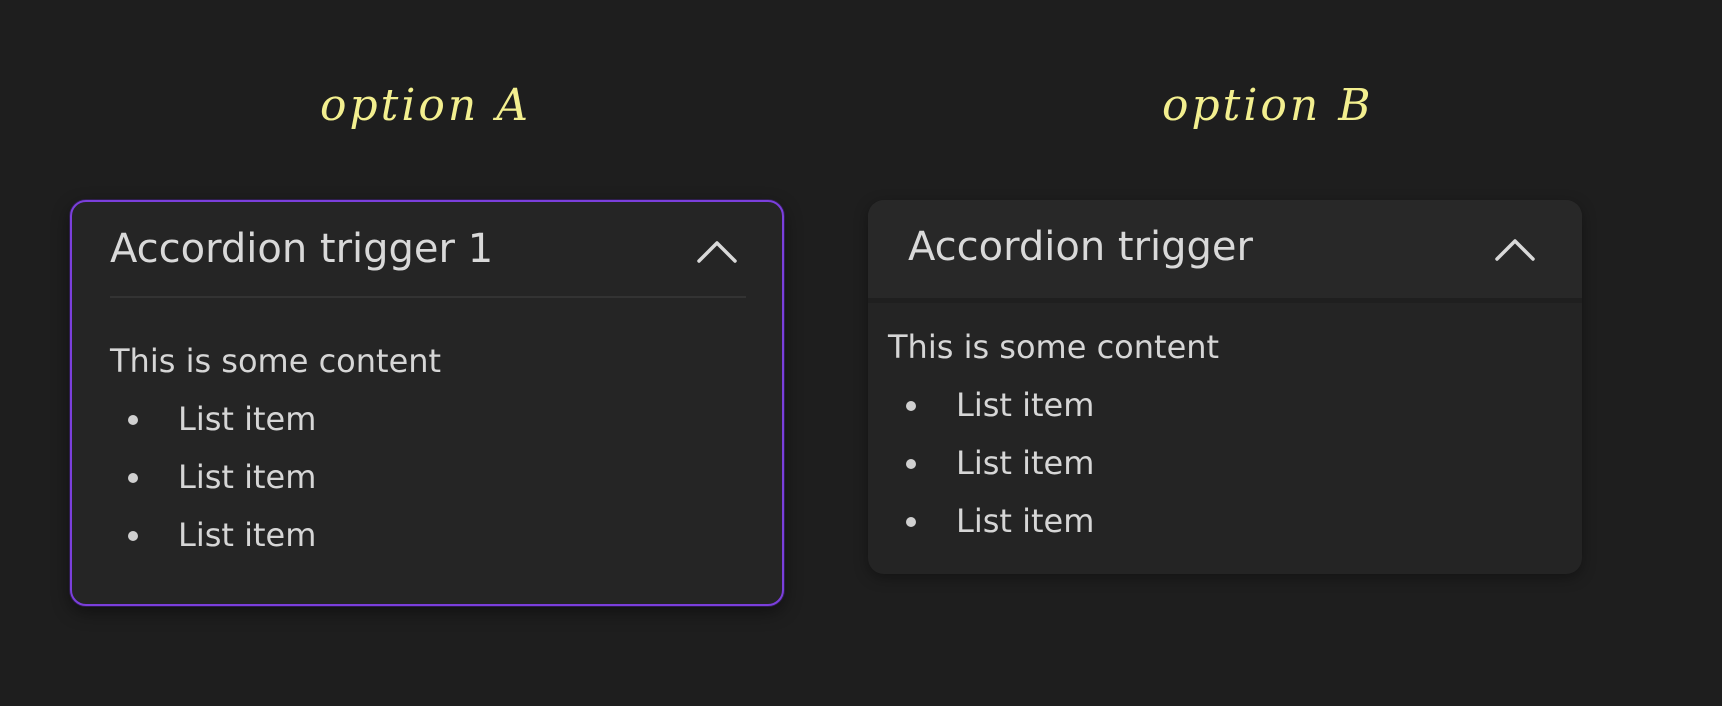 The height and width of the screenshot is (706, 1722). I want to click on option-b-label: option B, so click(1268, 105).